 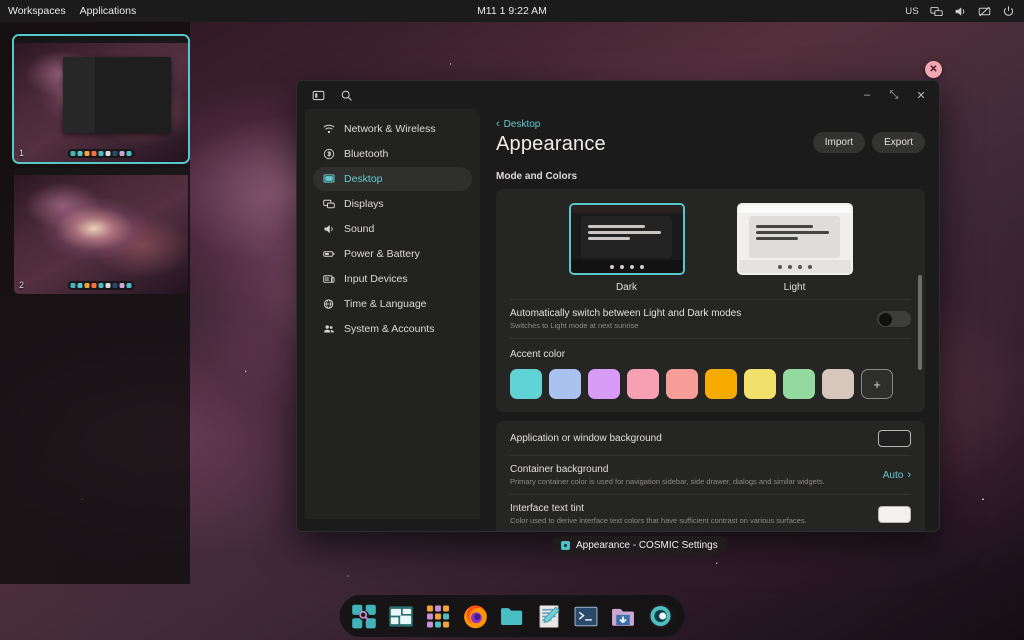 What do you see at coordinates (318, 95) in the screenshot?
I see `sidebar-toggle-icon` at bounding box center [318, 95].